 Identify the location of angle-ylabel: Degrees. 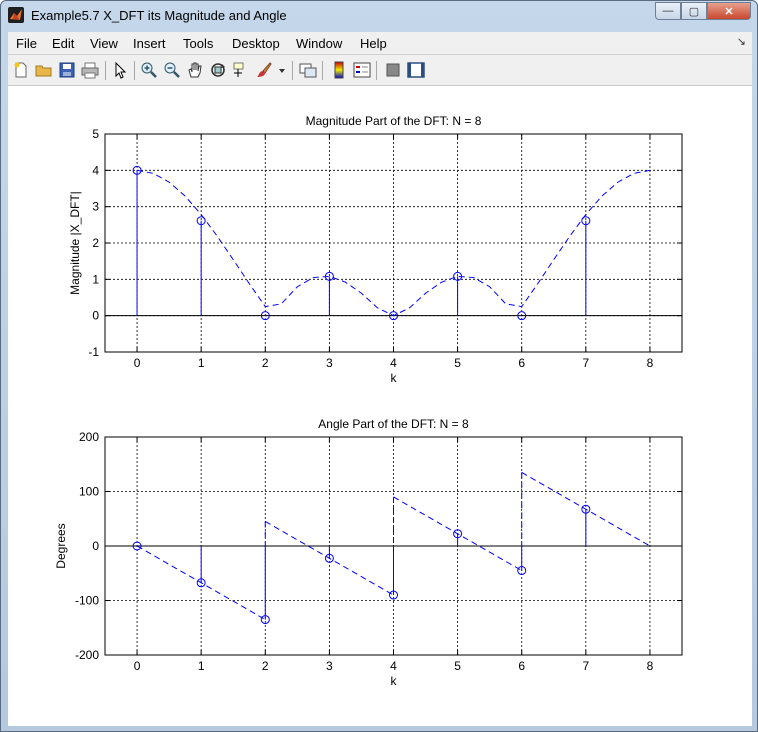
(61, 545).